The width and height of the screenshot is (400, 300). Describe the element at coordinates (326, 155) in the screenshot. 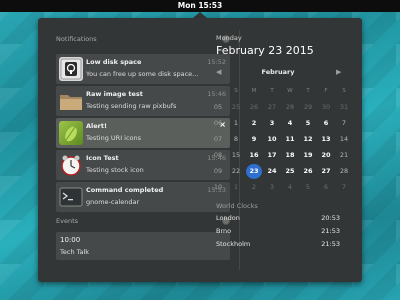

I see `calendar-day: 20` at that location.